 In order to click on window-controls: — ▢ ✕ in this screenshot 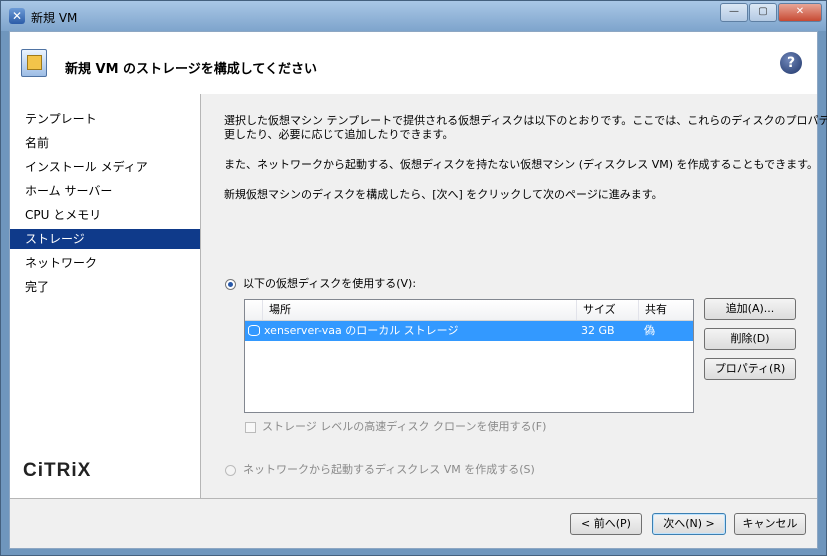, I will do `click(770, 12)`.